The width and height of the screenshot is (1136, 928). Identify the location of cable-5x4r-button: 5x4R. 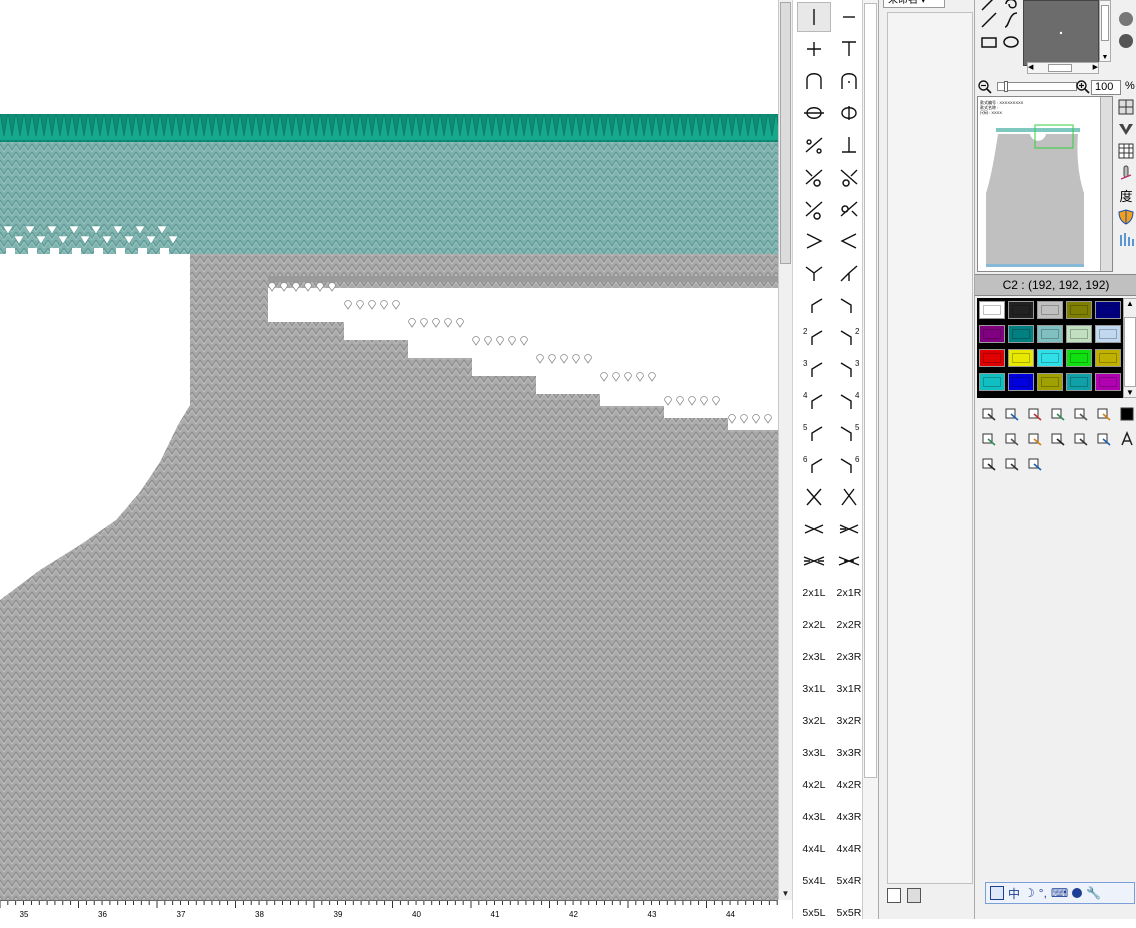
(849, 881).